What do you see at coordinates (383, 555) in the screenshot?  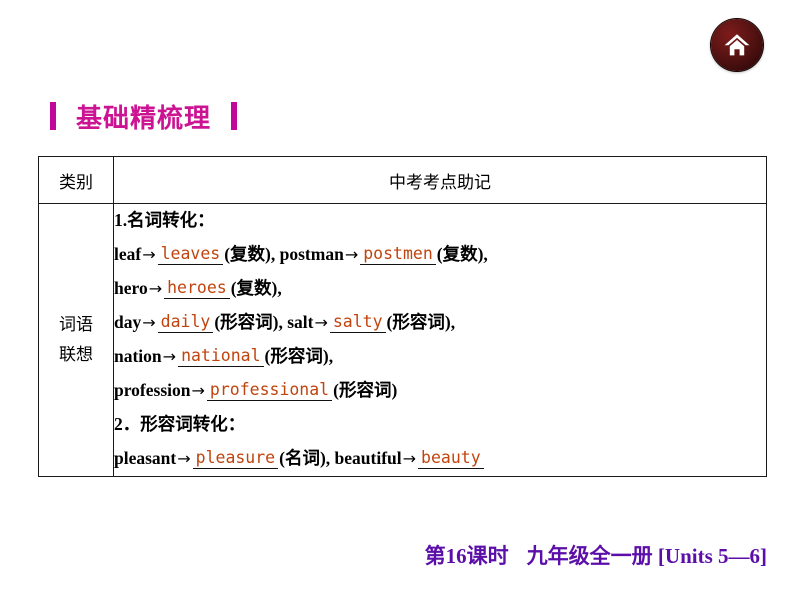 I see `footer: 第16课时 九年级全一册 [Units 5—6]` at bounding box center [383, 555].